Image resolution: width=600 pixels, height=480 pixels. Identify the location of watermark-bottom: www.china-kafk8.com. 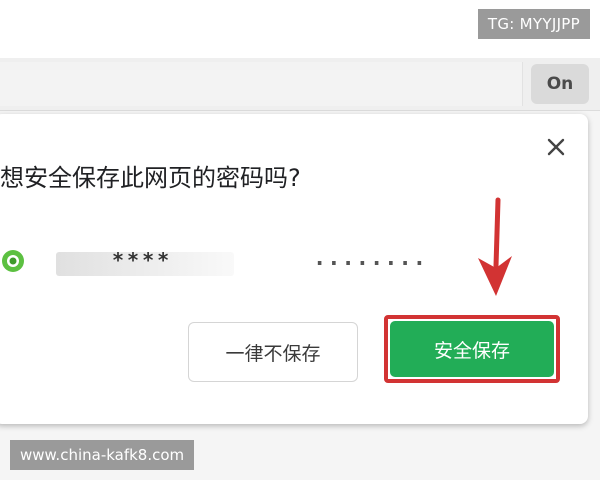
(102, 455).